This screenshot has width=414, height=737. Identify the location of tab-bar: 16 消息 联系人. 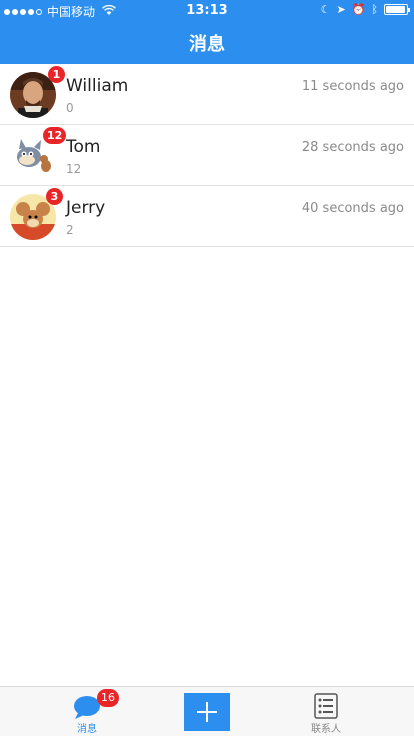
(207, 711).